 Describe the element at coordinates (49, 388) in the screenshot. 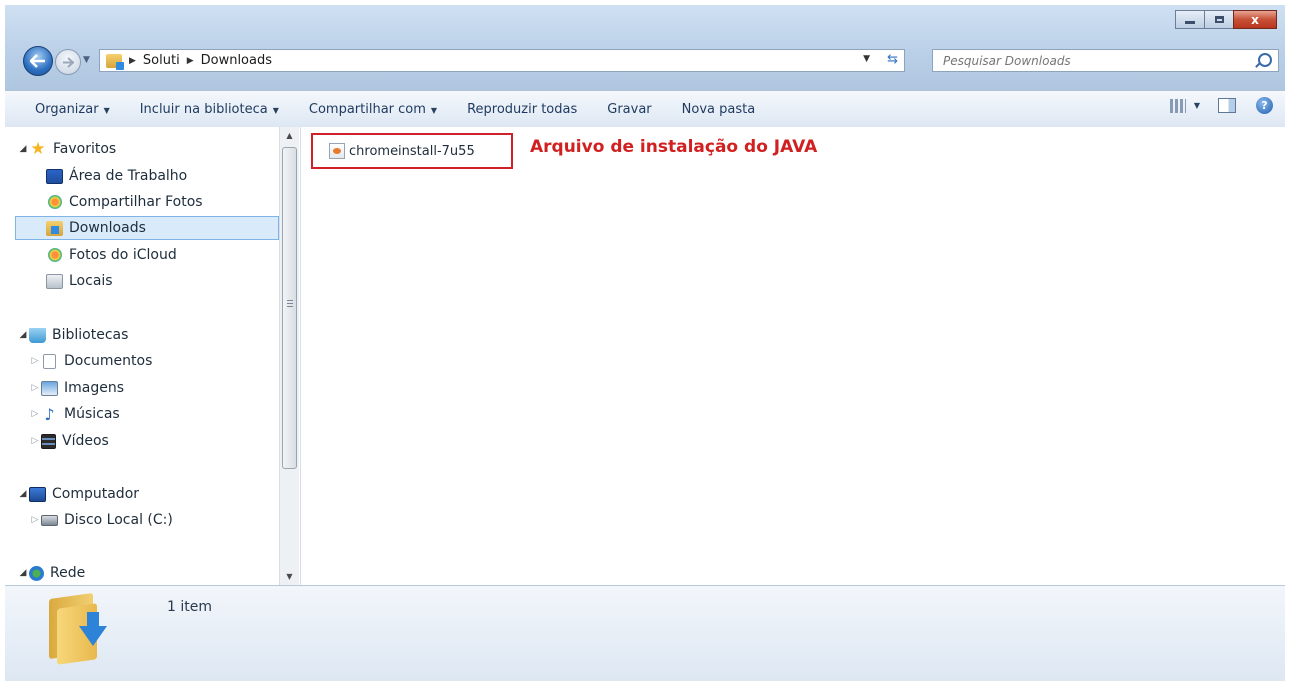

I see `images-icon` at that location.